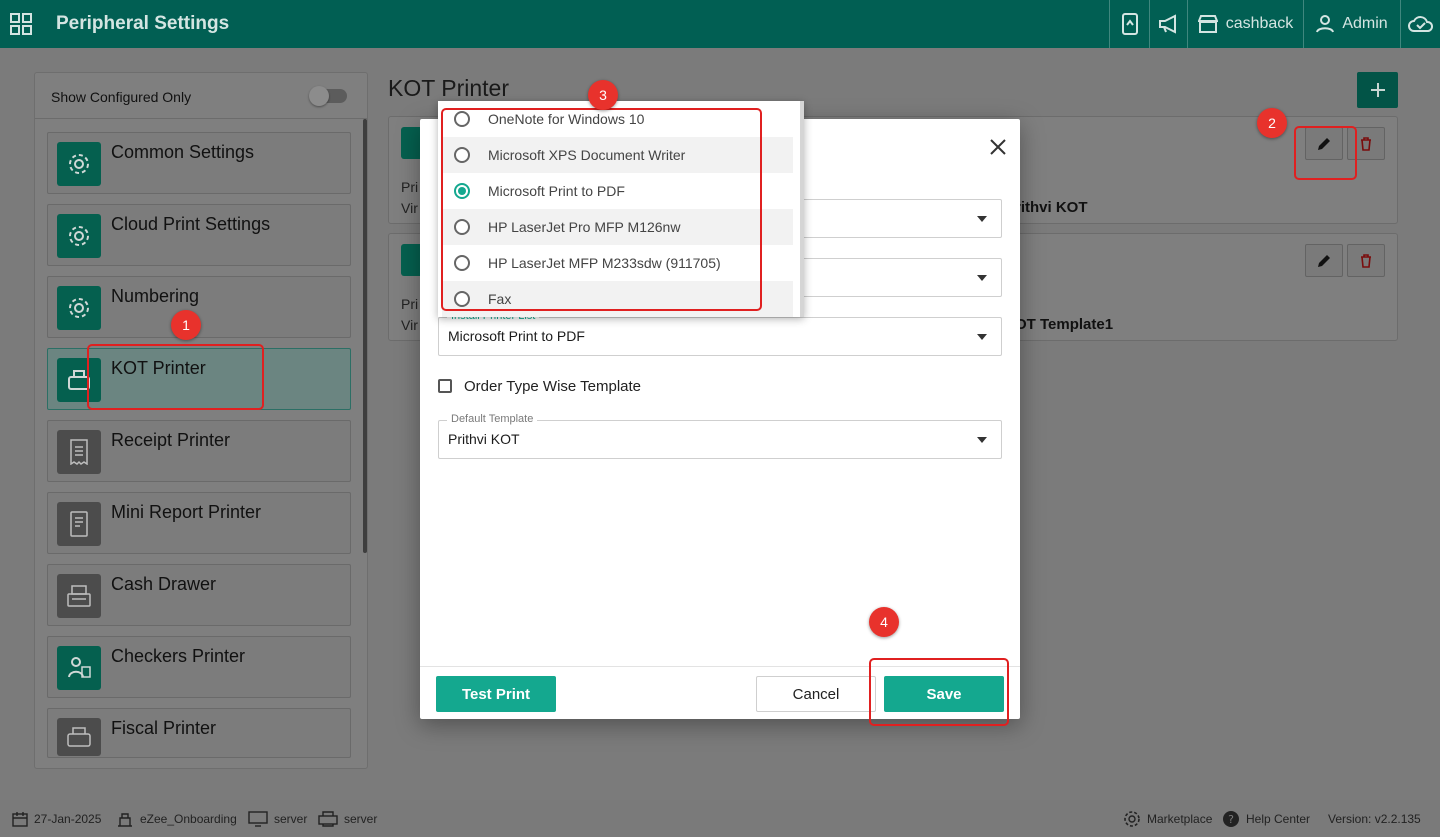 The image size is (1440, 837). Describe the element at coordinates (884, 622) in the screenshot. I see `step-badge-4: 4` at that location.